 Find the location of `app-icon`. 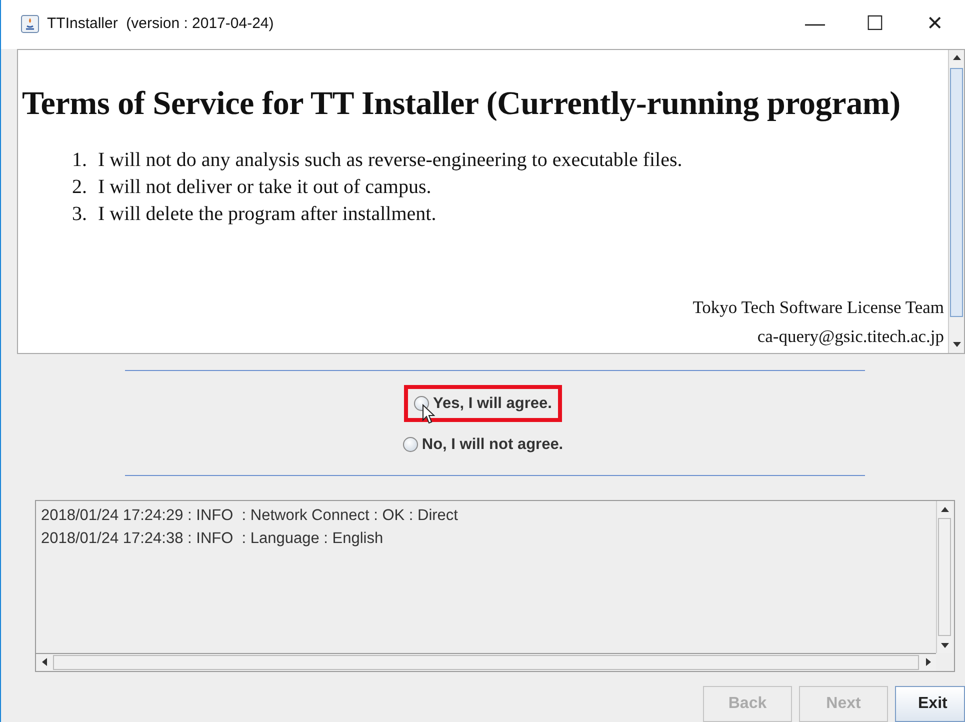

app-icon is located at coordinates (30, 24).